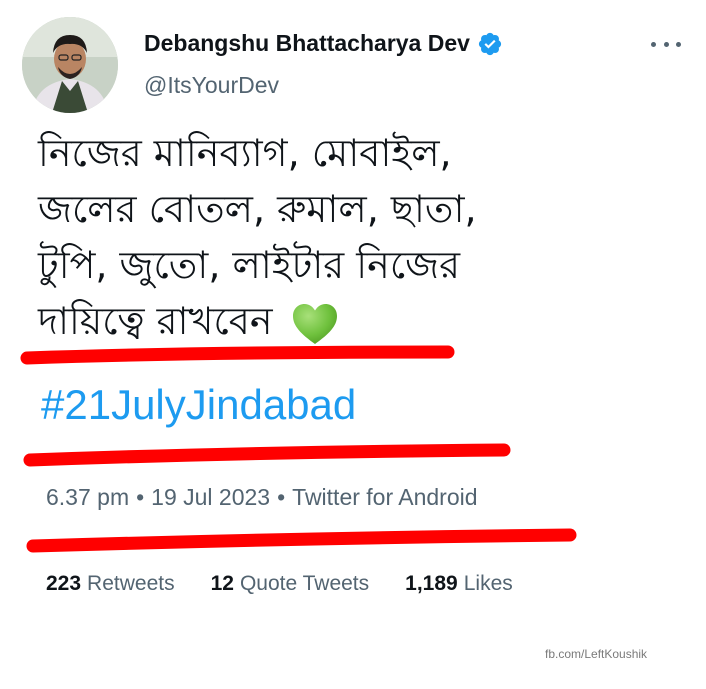 The width and height of the screenshot is (706, 689). I want to click on author-handle: @ItsYourDev, so click(211, 85).